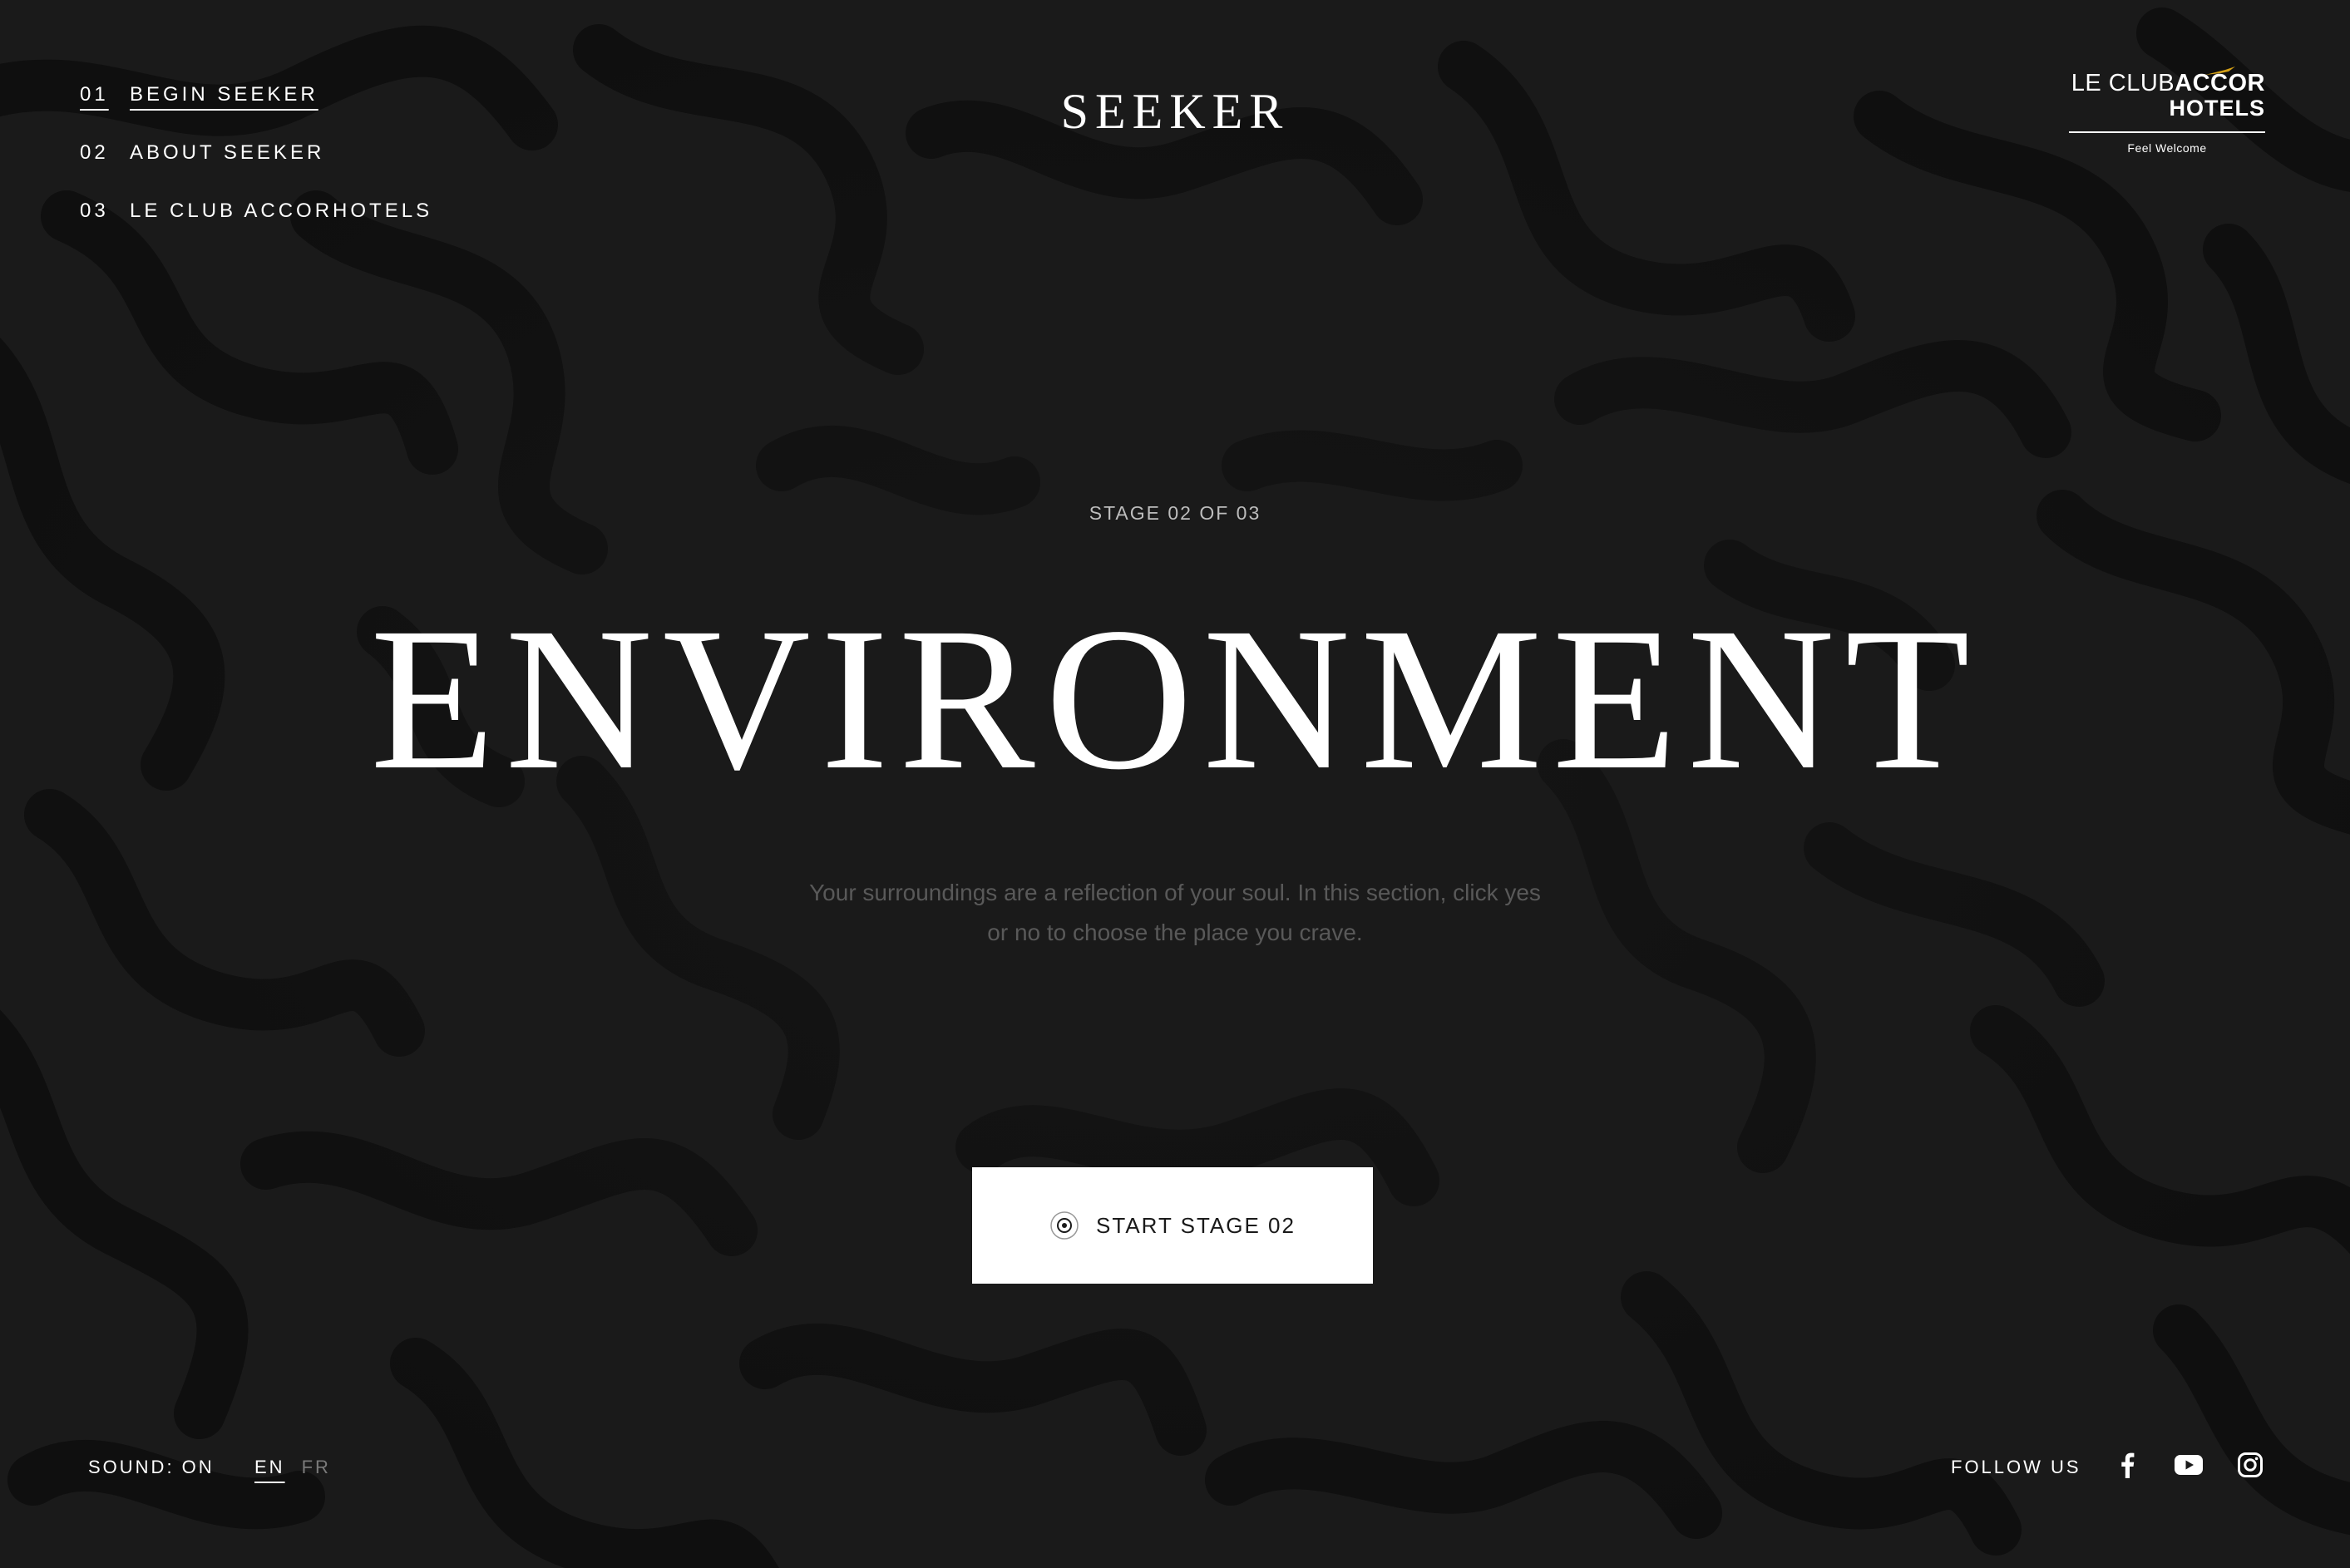 This screenshot has width=2350, height=1568. Describe the element at coordinates (224, 94) in the screenshot. I see `nav-item-label: BEGIN SEEKER` at that location.